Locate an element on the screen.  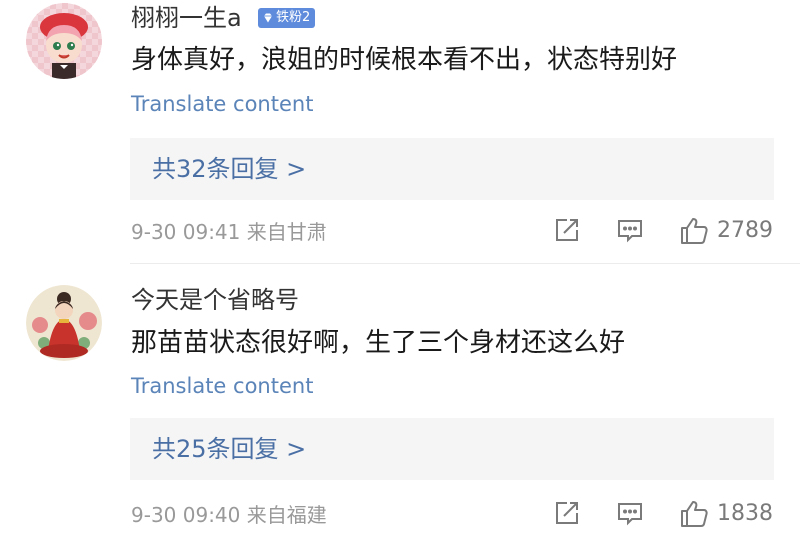
like-count: 1838 is located at coordinates (745, 513).